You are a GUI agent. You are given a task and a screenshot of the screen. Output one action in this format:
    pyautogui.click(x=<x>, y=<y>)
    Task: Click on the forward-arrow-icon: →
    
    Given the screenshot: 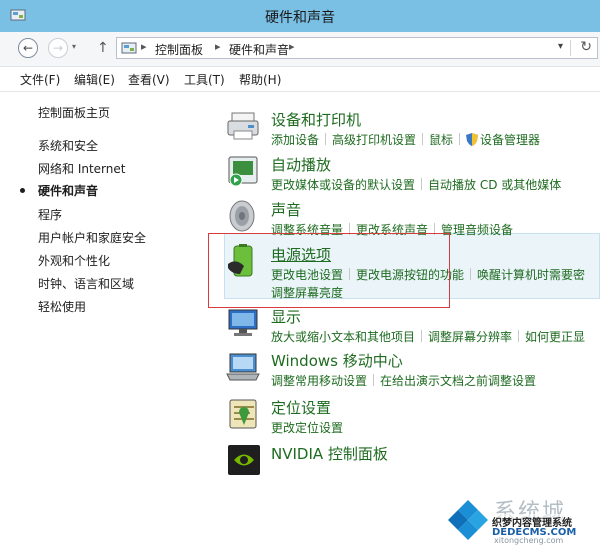 What is the action you would take?
    pyautogui.click(x=58, y=48)
    